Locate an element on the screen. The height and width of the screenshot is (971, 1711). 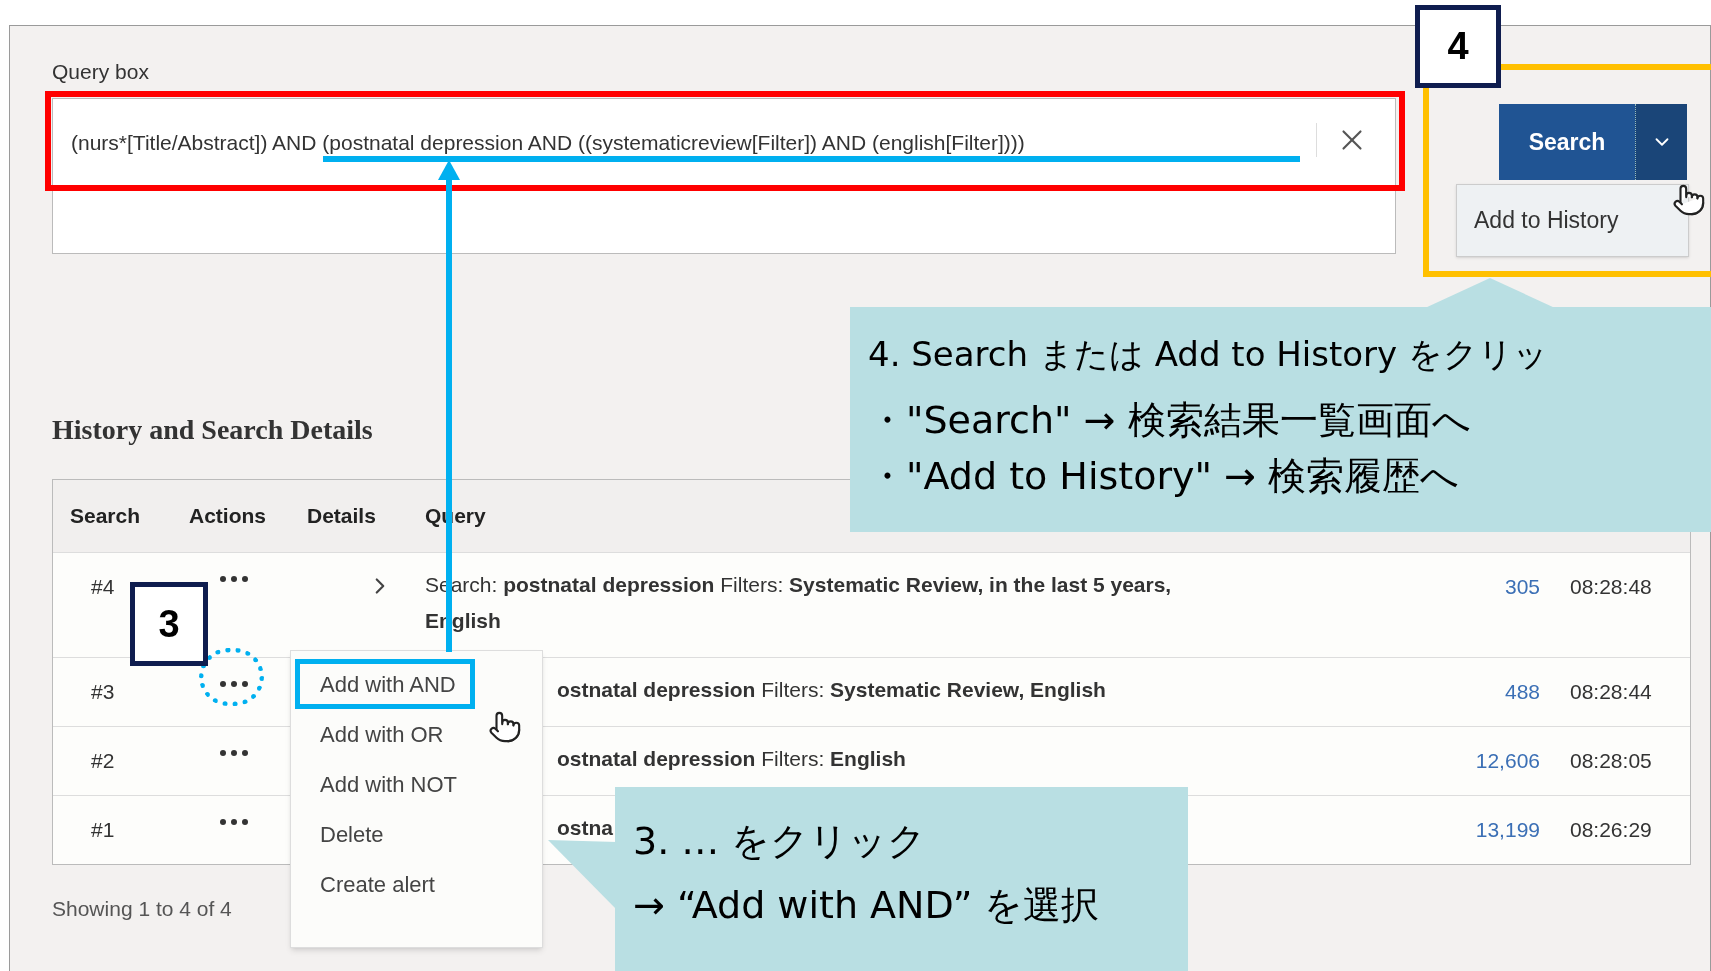
search-time: 08:28:44 is located at coordinates (1611, 691).